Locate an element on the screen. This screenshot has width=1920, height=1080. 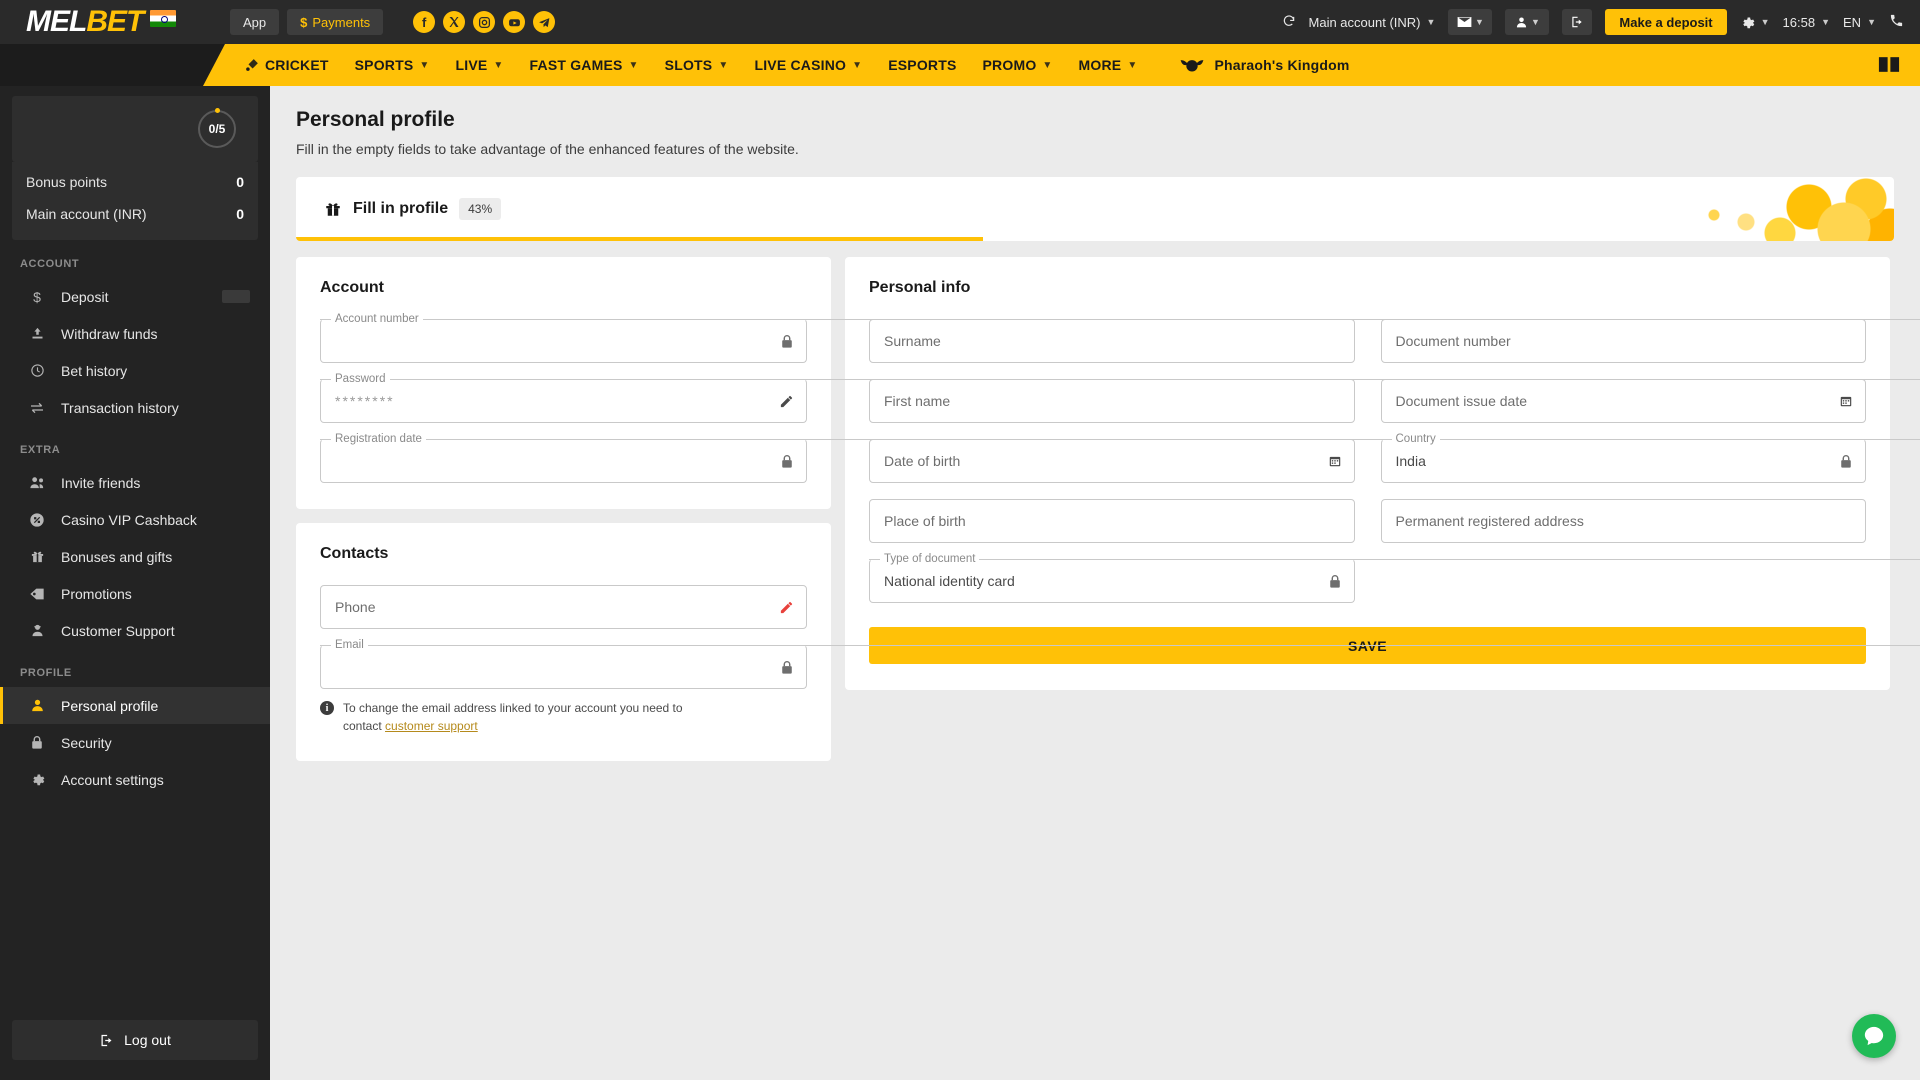
nav-item-live-casino: LIVE CASINO ▼ is located at coordinates (808, 65).